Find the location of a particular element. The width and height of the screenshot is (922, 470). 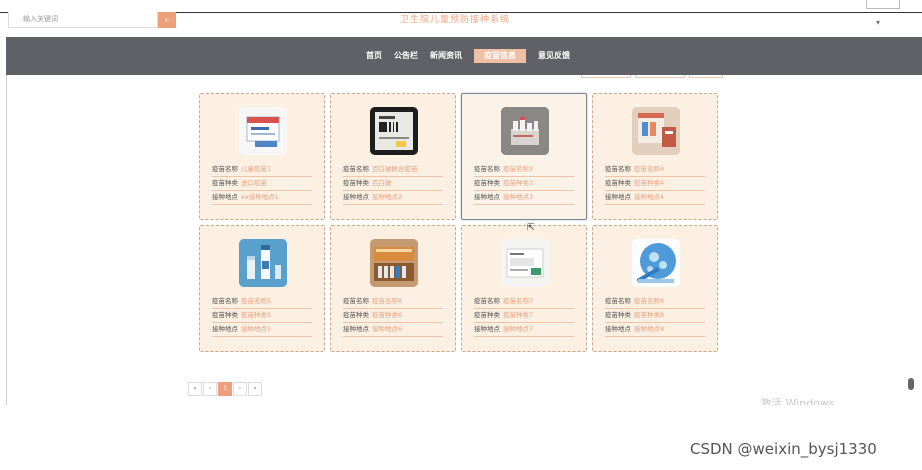

nav-items: 首页 公告栏 新闻资讯 疫苗信息 意见反馈 is located at coordinates (468, 56).